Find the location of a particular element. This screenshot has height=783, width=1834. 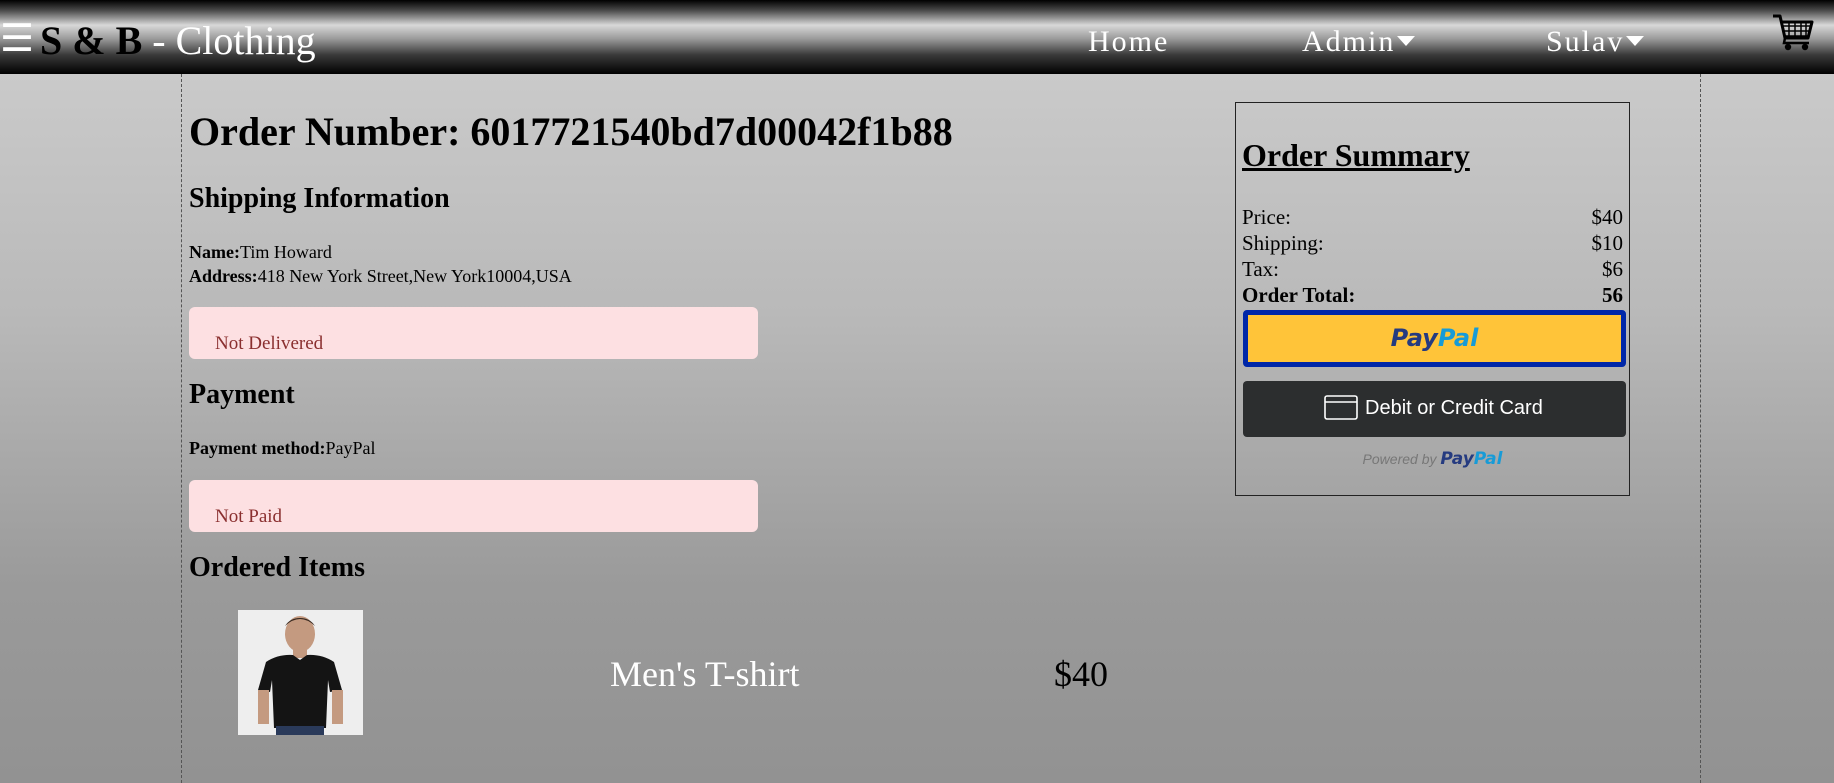

shopping-cart-icon is located at coordinates (1793, 32).